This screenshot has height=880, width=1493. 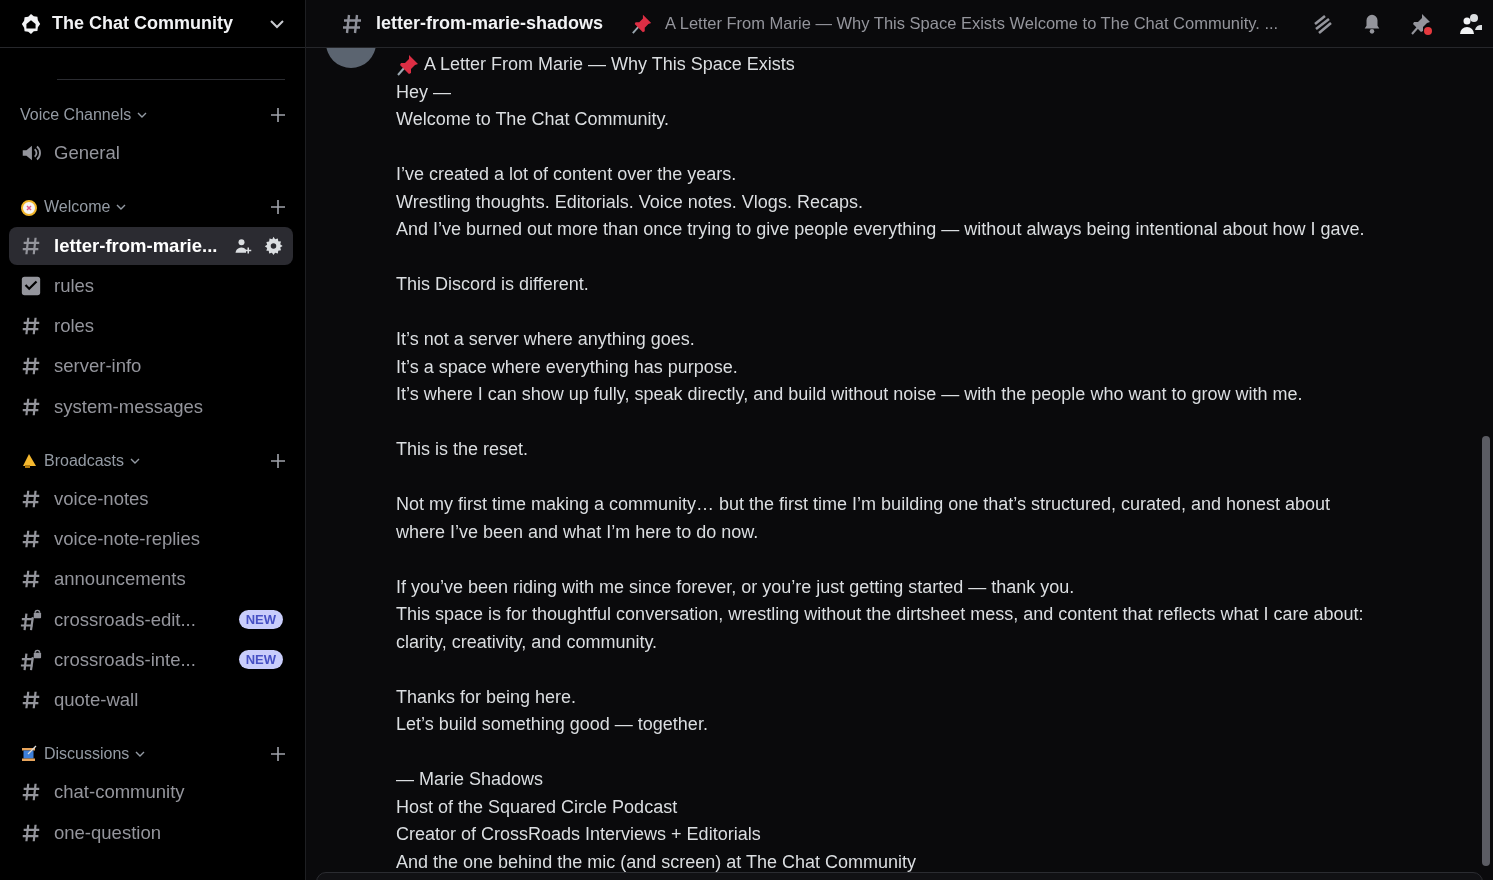 I want to click on message-line: This space is for thoughtful conversation, wrestling without the dirtsheet mess, and content that reflects what I care about:, so click(x=880, y=614).